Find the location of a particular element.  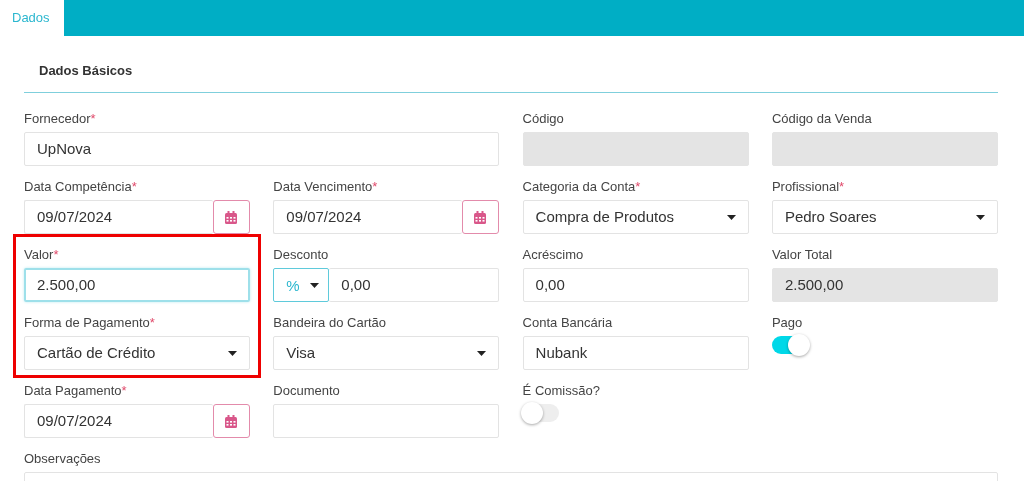

input-field: Nubank is located at coordinates (635, 353).